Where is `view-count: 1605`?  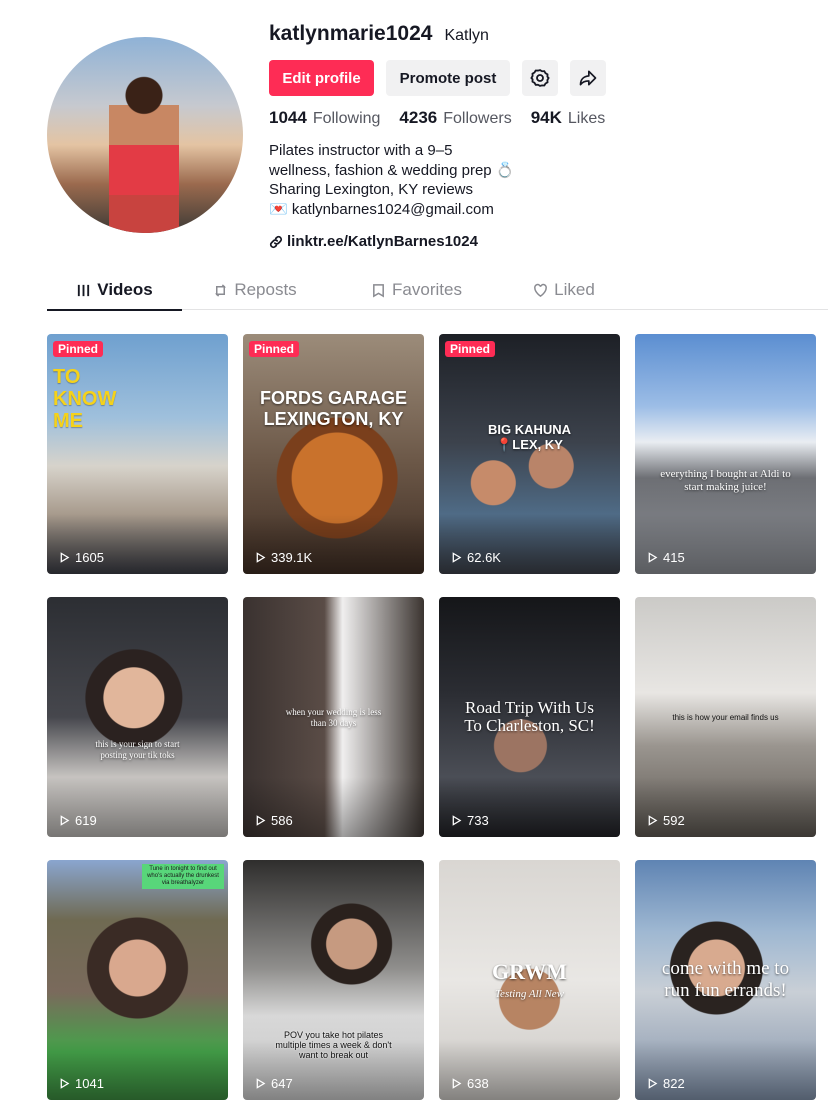 view-count: 1605 is located at coordinates (81, 557).